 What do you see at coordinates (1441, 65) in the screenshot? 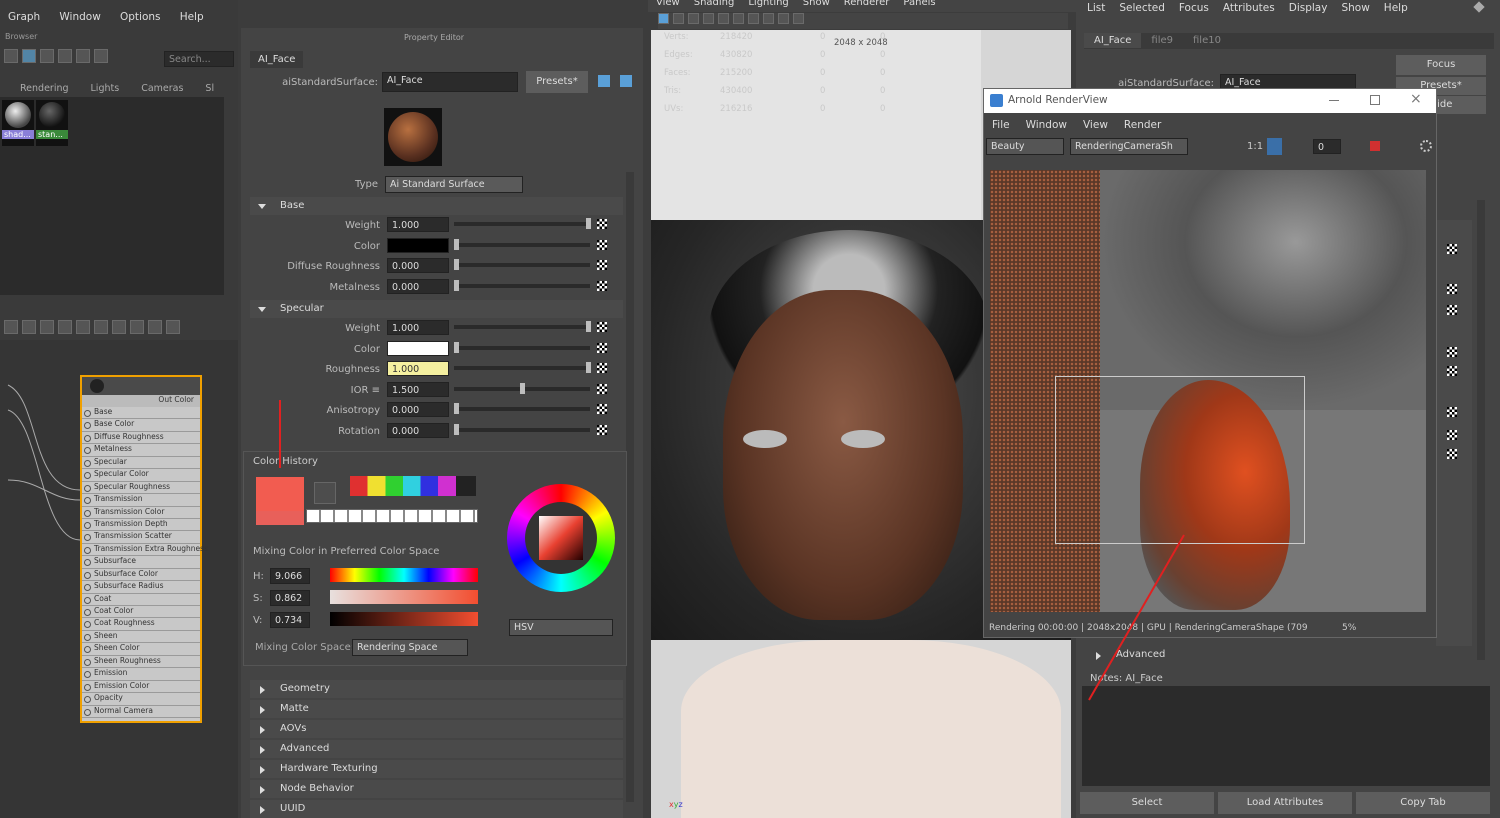
I see `ae-focus-button: Focus` at bounding box center [1441, 65].